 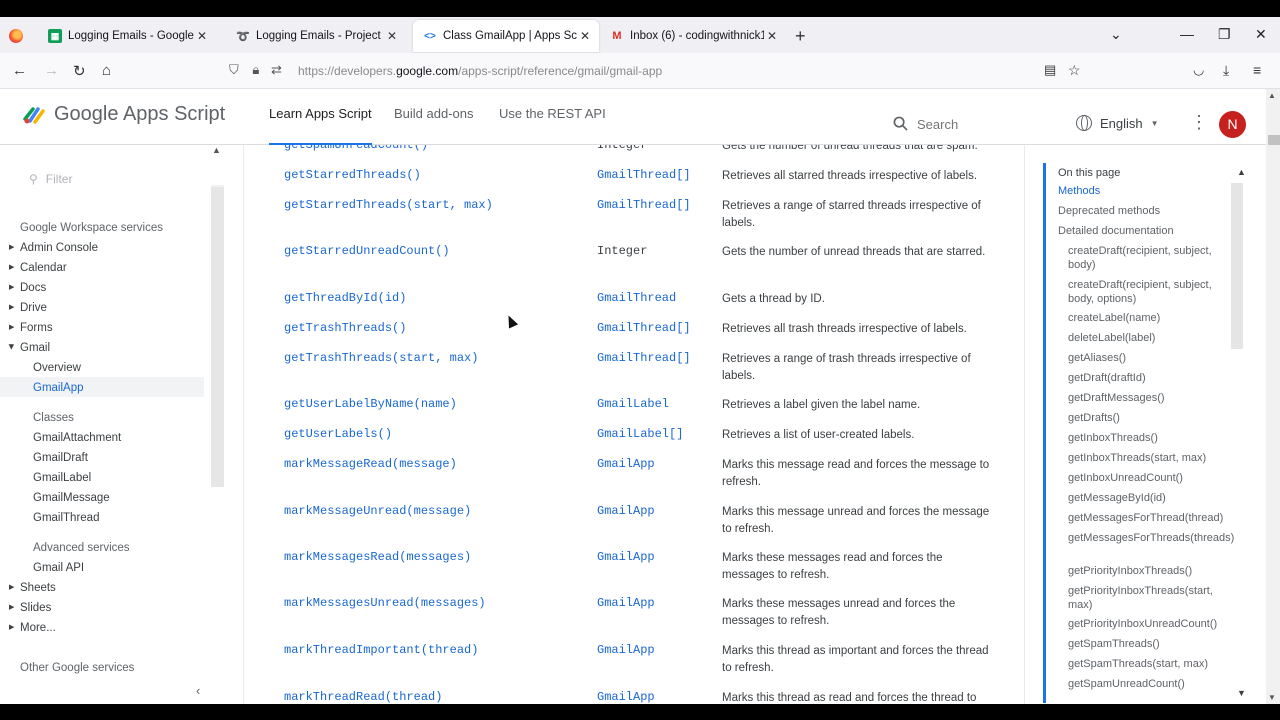 I want to click on apps-script-logo-icon, so click(x=35, y=115).